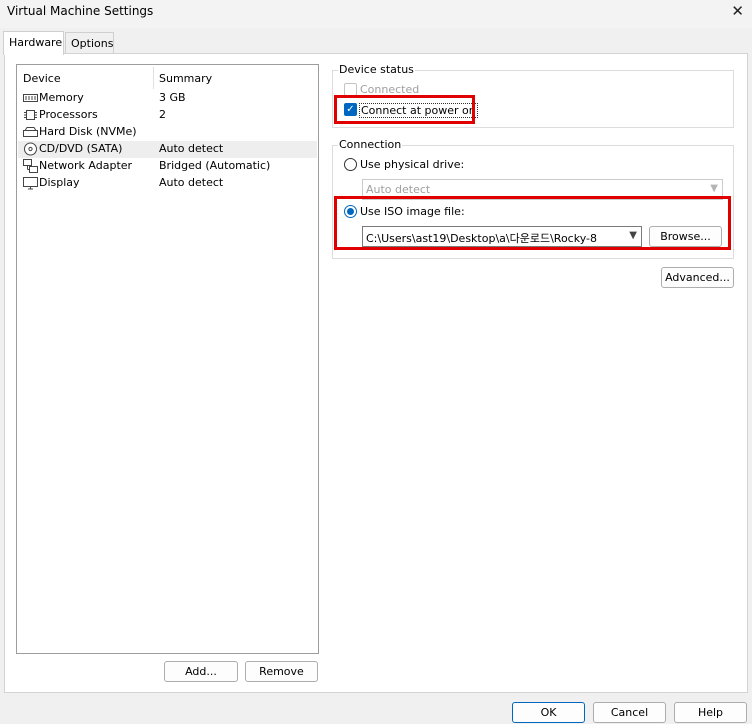 The image size is (752, 724). I want to click on display-icon, so click(30, 183).